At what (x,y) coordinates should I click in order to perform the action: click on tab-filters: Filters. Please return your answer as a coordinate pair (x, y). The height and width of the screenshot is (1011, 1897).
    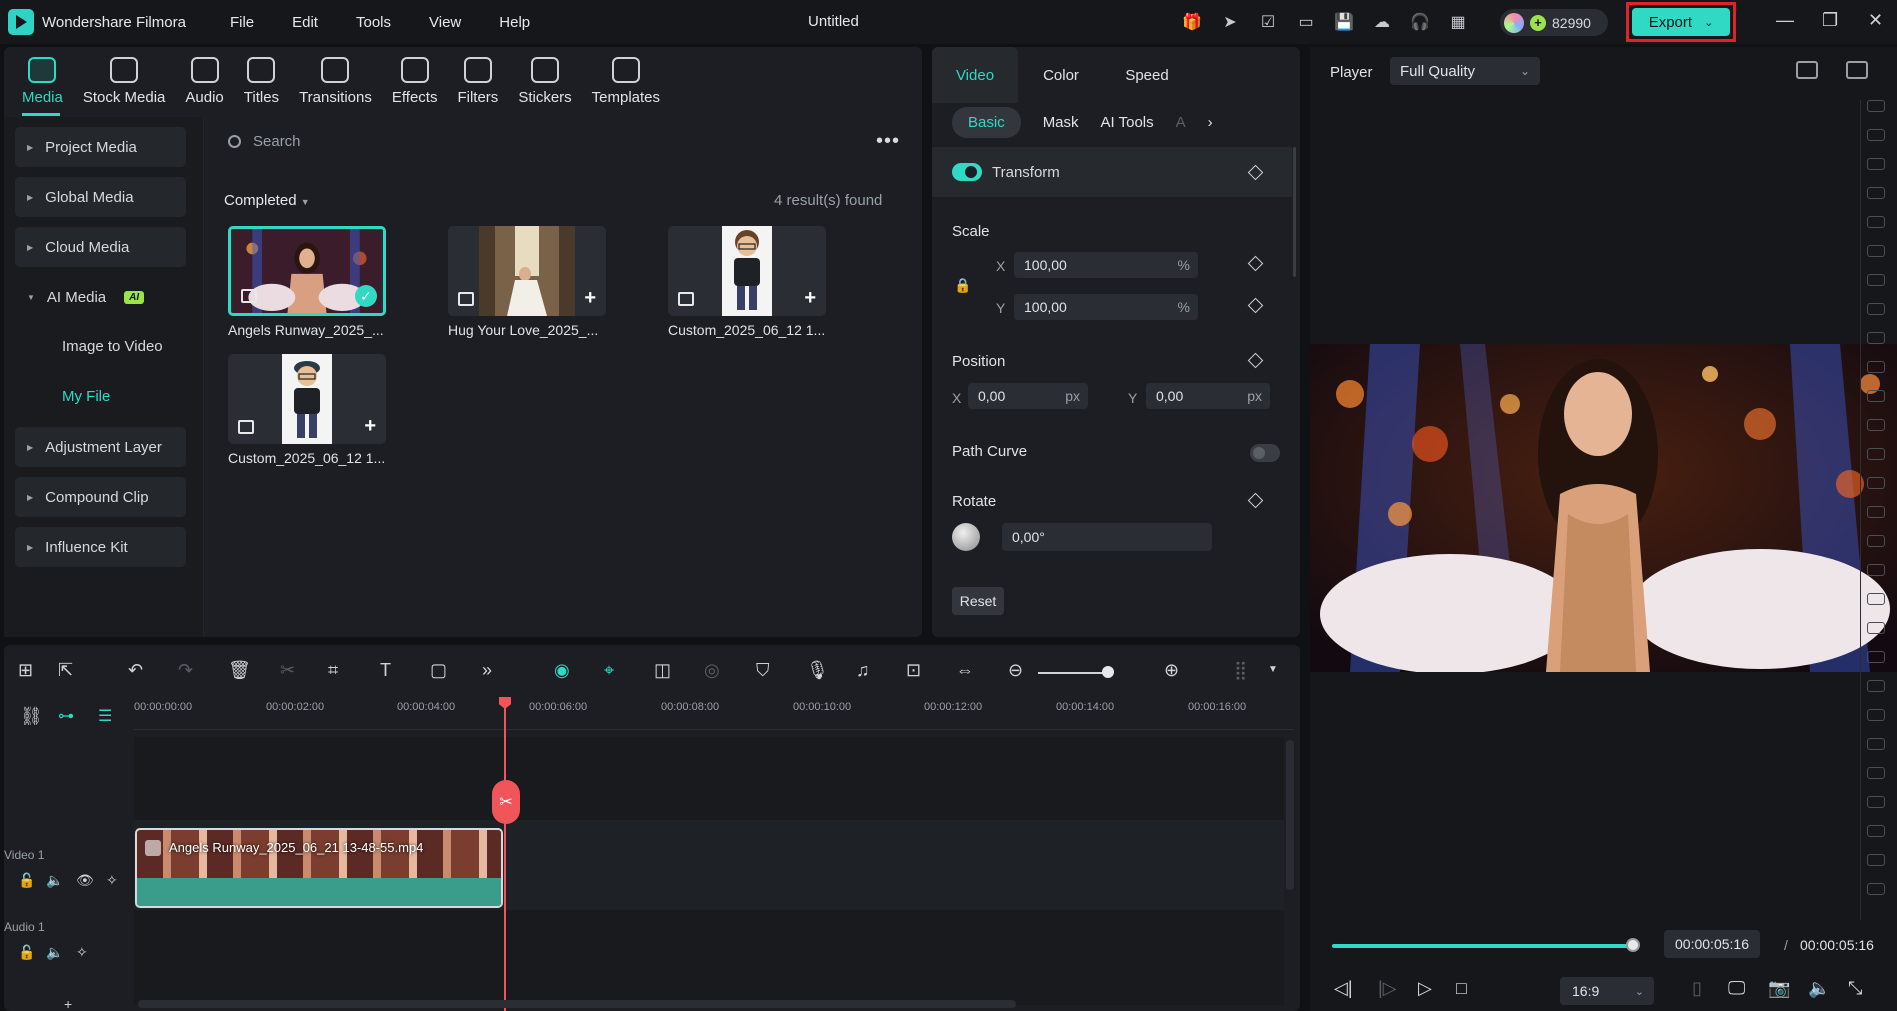
    Looking at the image, I should click on (477, 82).